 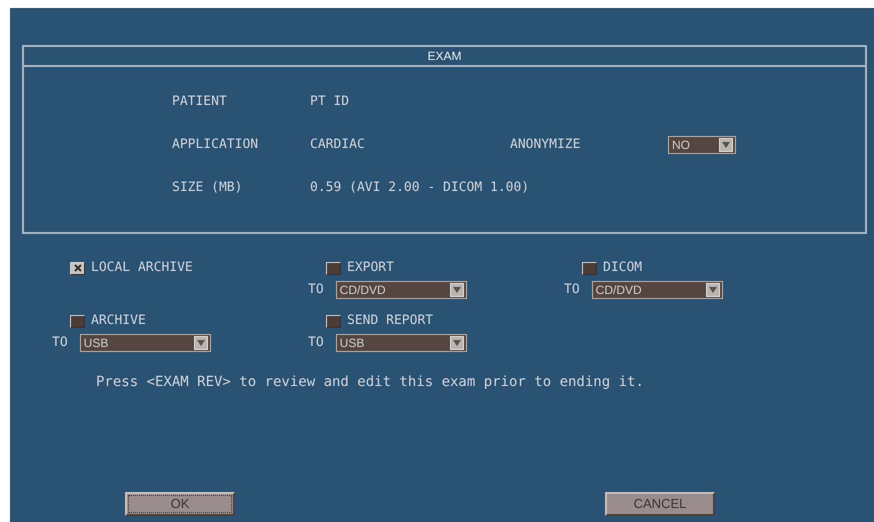 What do you see at coordinates (660, 504) in the screenshot?
I see `dialog-button: CANCEL` at bounding box center [660, 504].